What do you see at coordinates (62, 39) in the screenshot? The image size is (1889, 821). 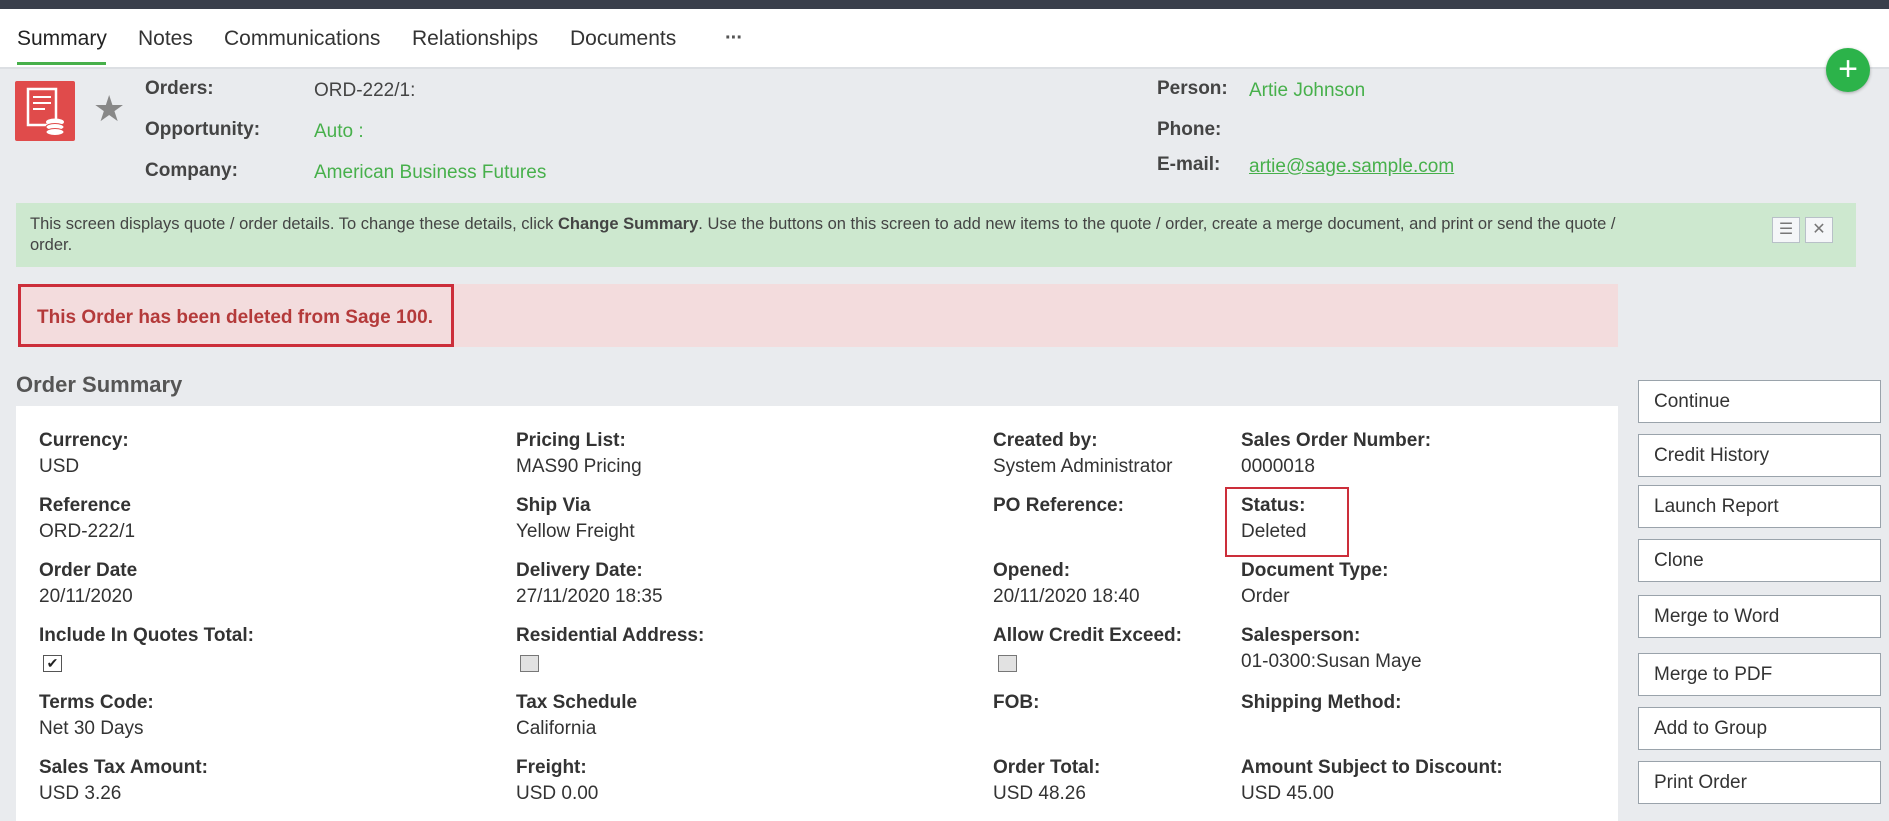 I see `tab-summary: Summary` at bounding box center [62, 39].